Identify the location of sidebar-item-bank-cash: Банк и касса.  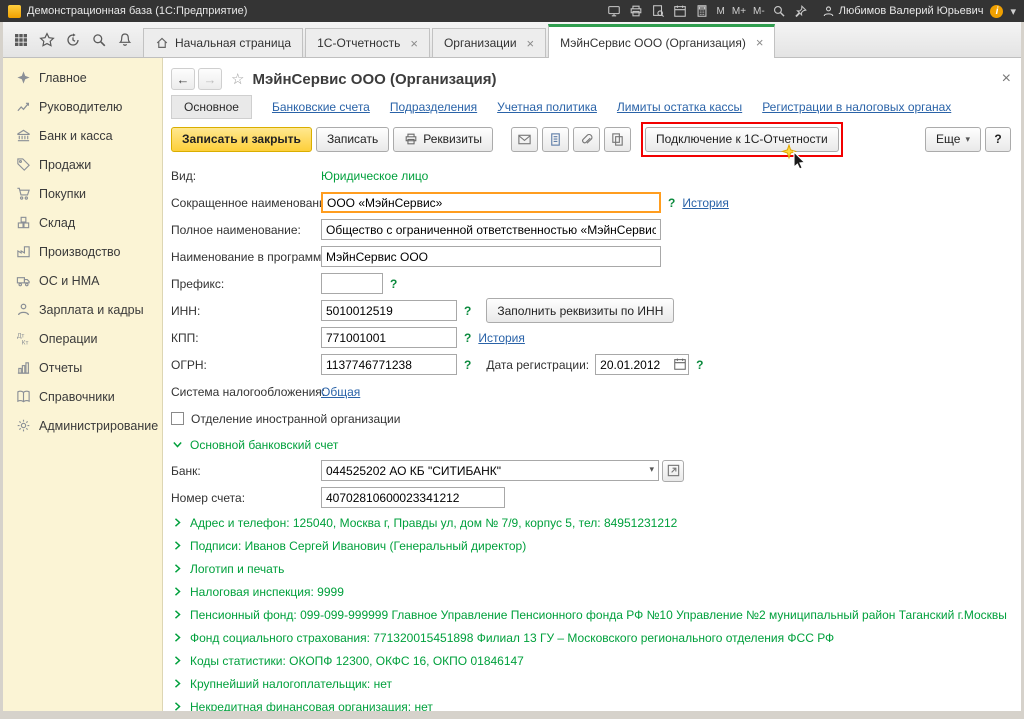
(82, 135).